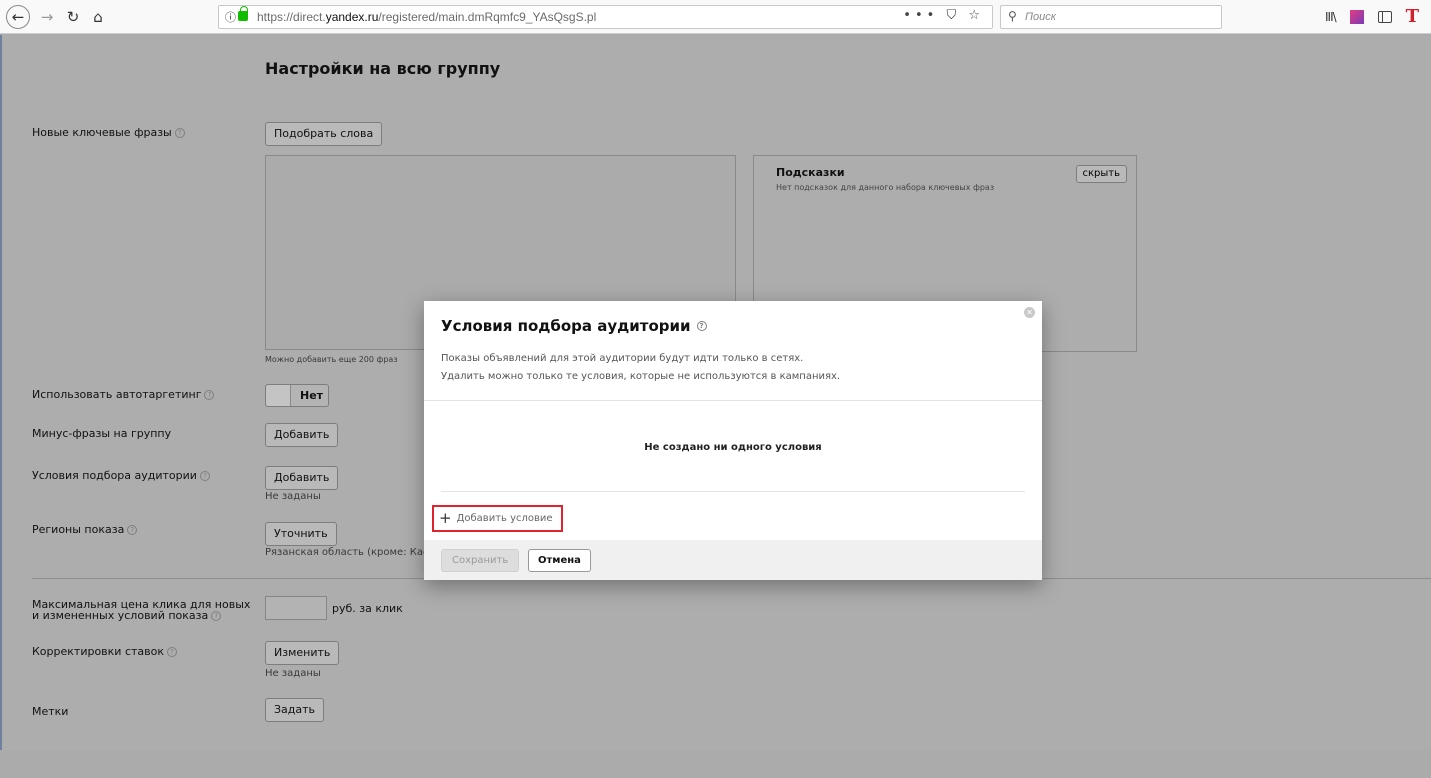 The image size is (1431, 778). I want to click on regions-note: Рязанская область (кроме: Касим, so click(354, 552).